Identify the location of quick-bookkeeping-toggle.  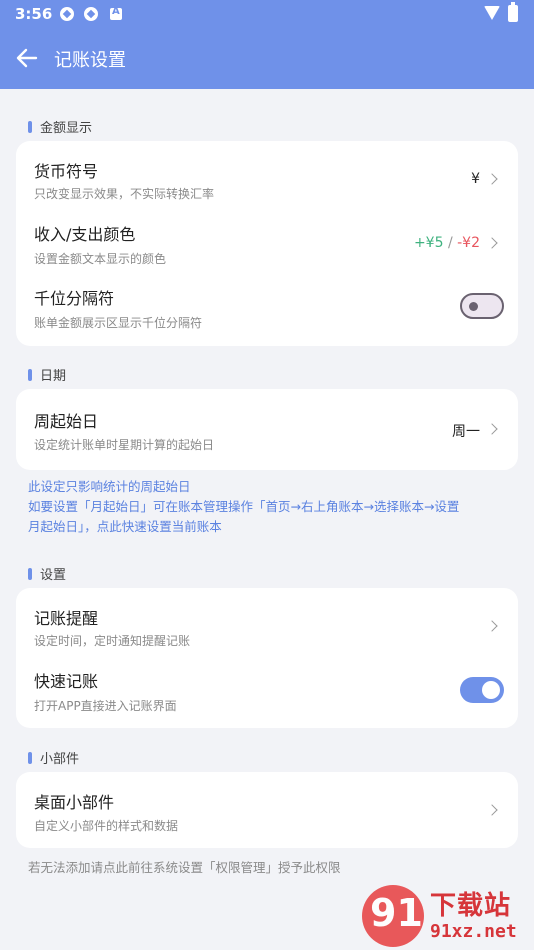
(482, 690).